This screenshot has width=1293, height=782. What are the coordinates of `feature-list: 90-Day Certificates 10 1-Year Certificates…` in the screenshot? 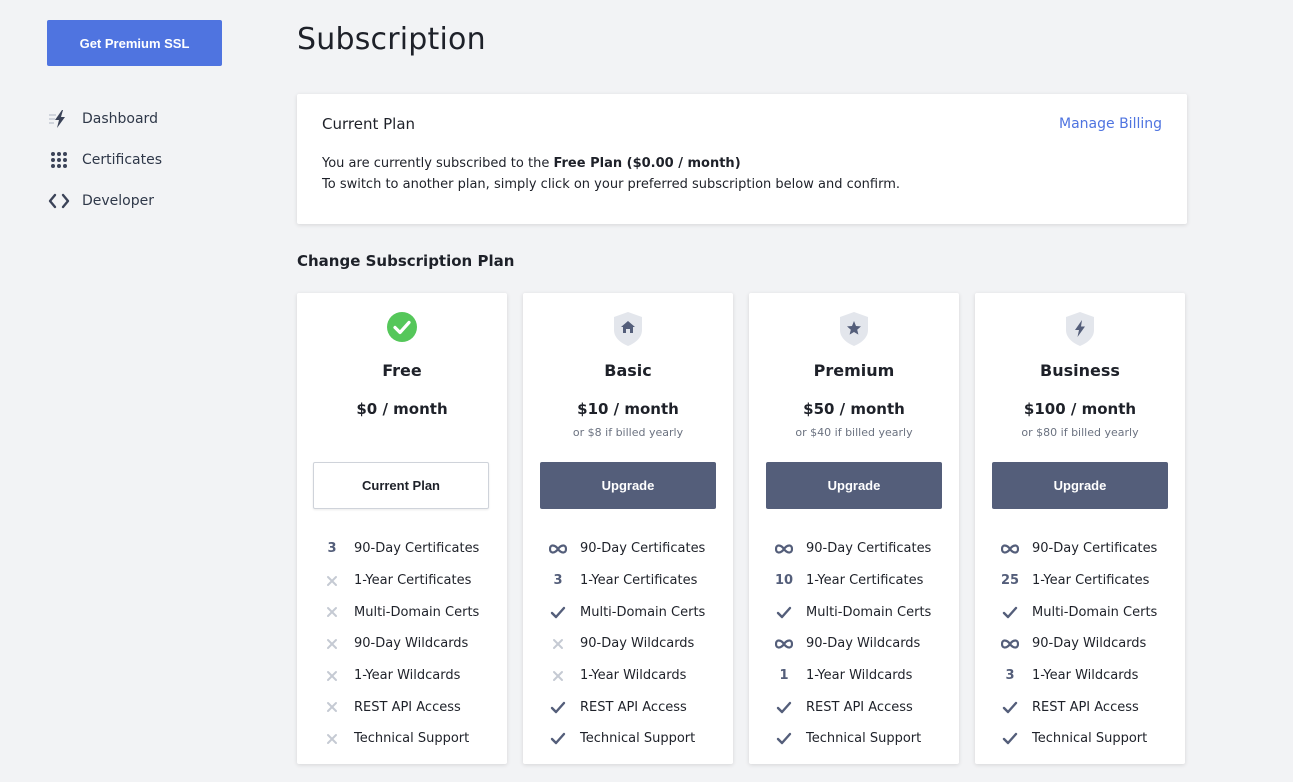 It's located at (852, 644).